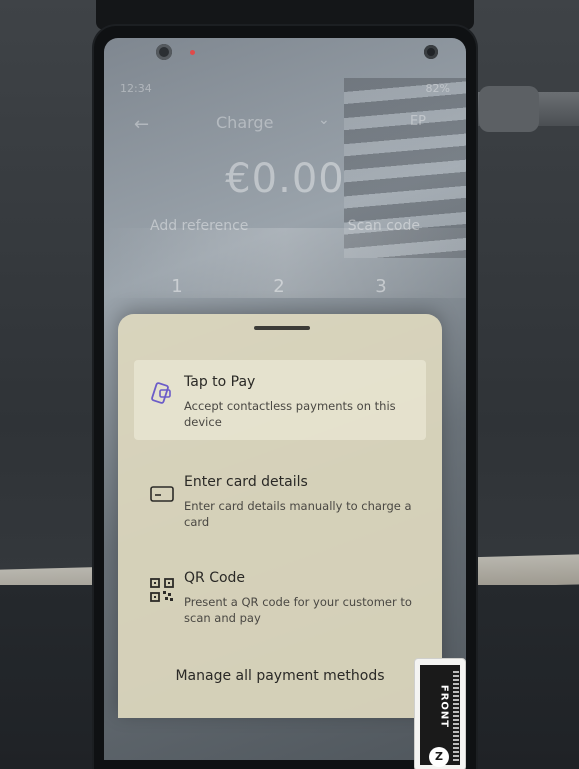 This screenshot has height=769, width=579. I want to click on reference-row: Add reference Scan code, so click(285, 228).